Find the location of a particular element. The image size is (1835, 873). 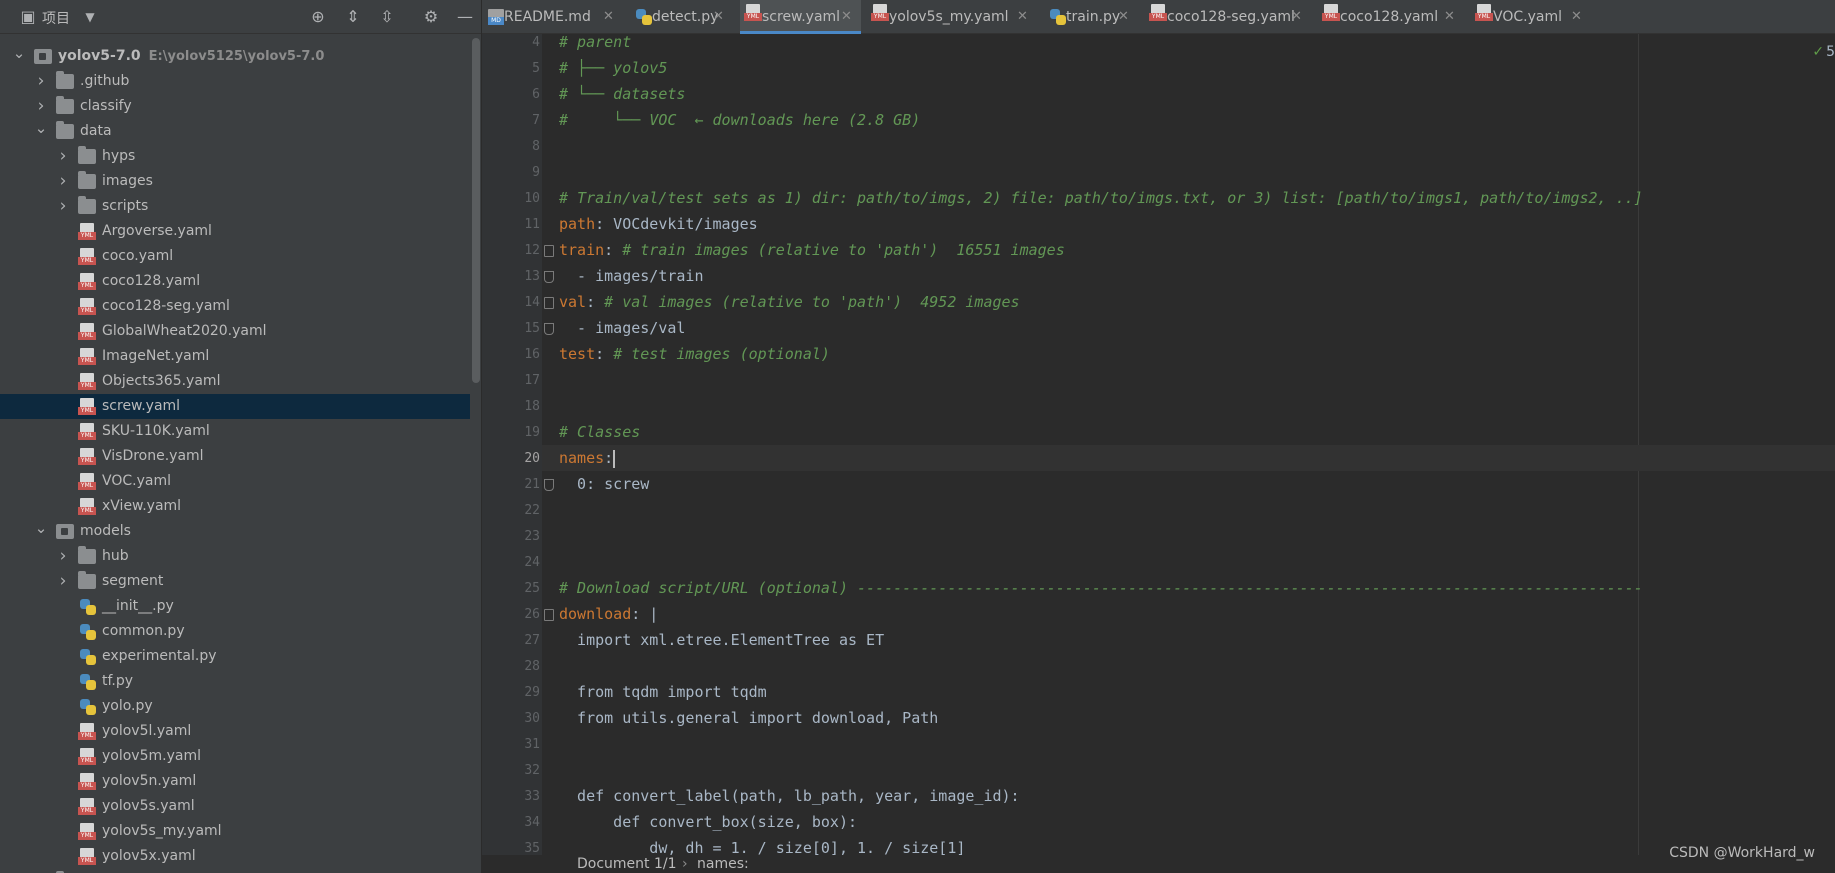

tree-item: › images is located at coordinates (235, 181).